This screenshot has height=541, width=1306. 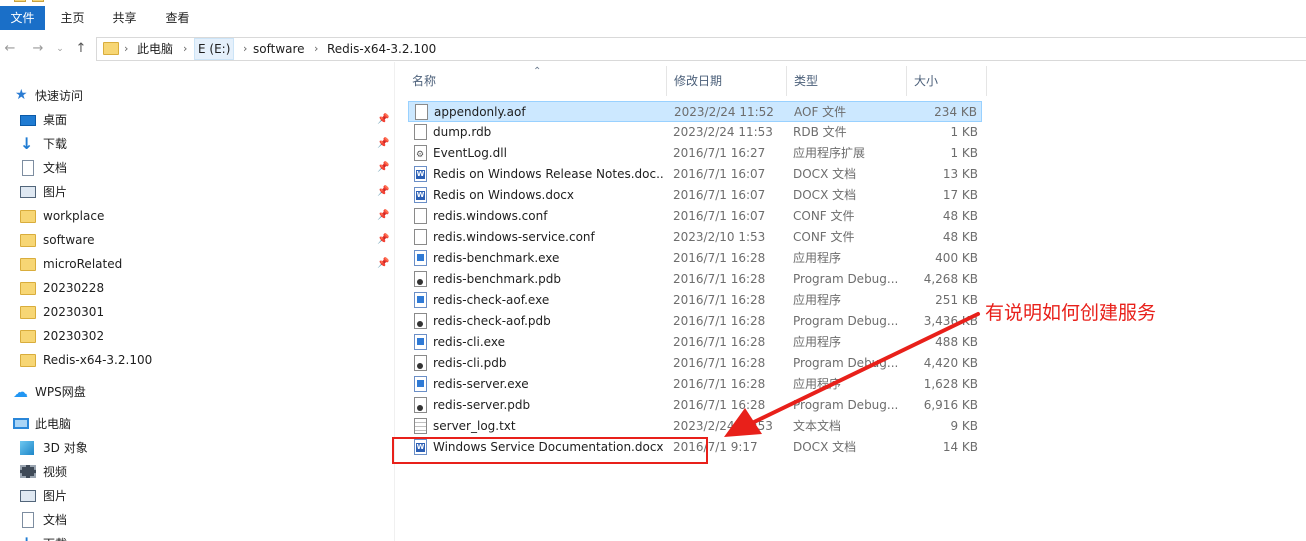 I want to click on file-name: redis-server.exe, so click(x=481, y=384).